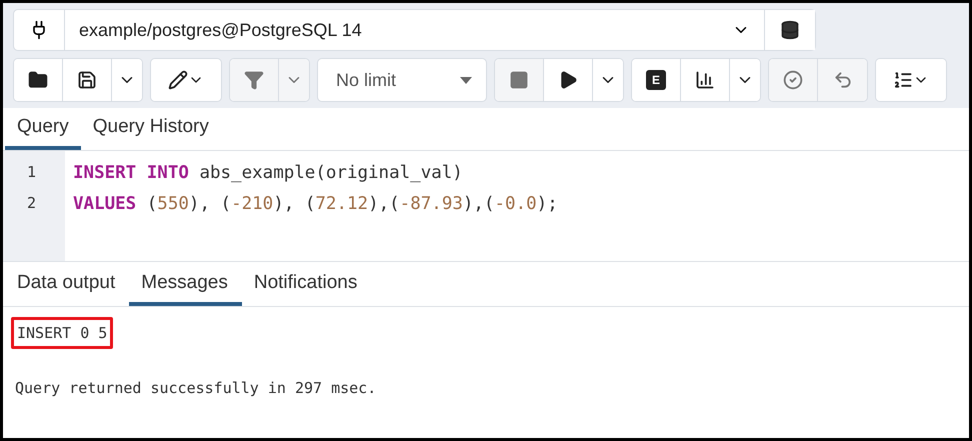 The image size is (972, 441). I want to click on message-text: Query returned successfully in 297 msec., so click(196, 388).